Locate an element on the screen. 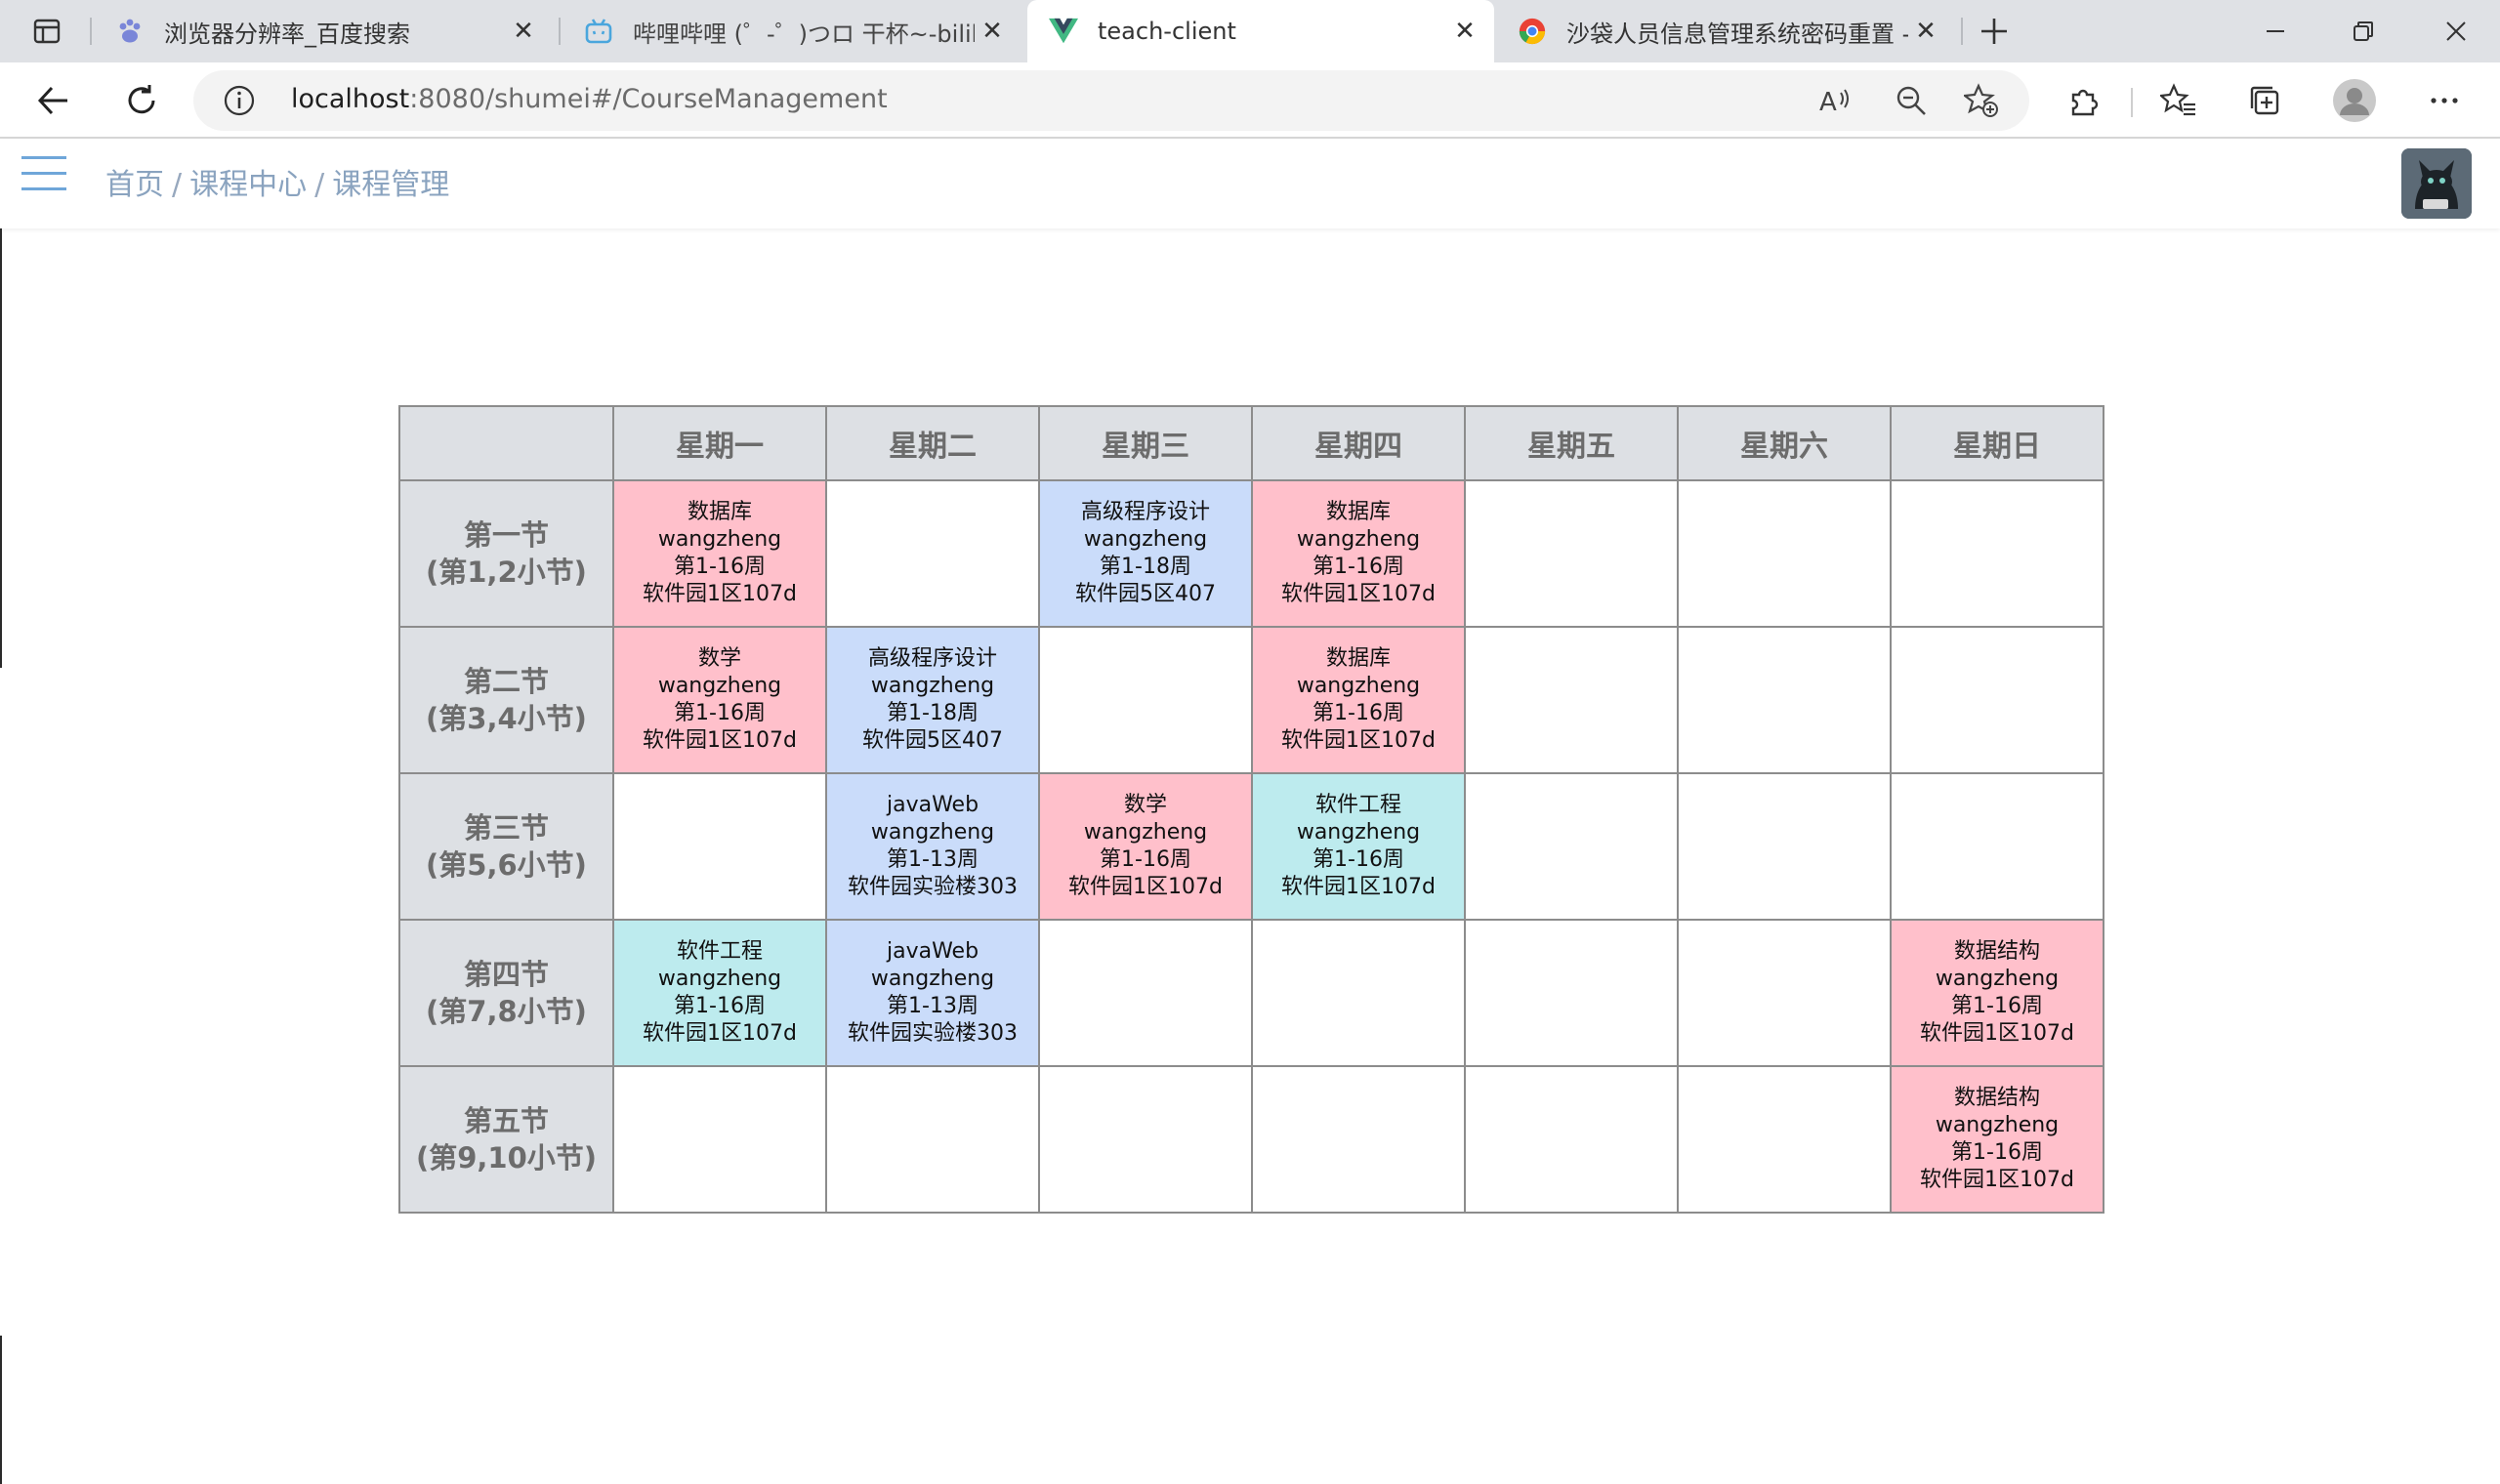  tab-bilibili: 哔哩哔哩 (゜-゜)つロ 干杯~-bilibili ✕ is located at coordinates (791, 31).